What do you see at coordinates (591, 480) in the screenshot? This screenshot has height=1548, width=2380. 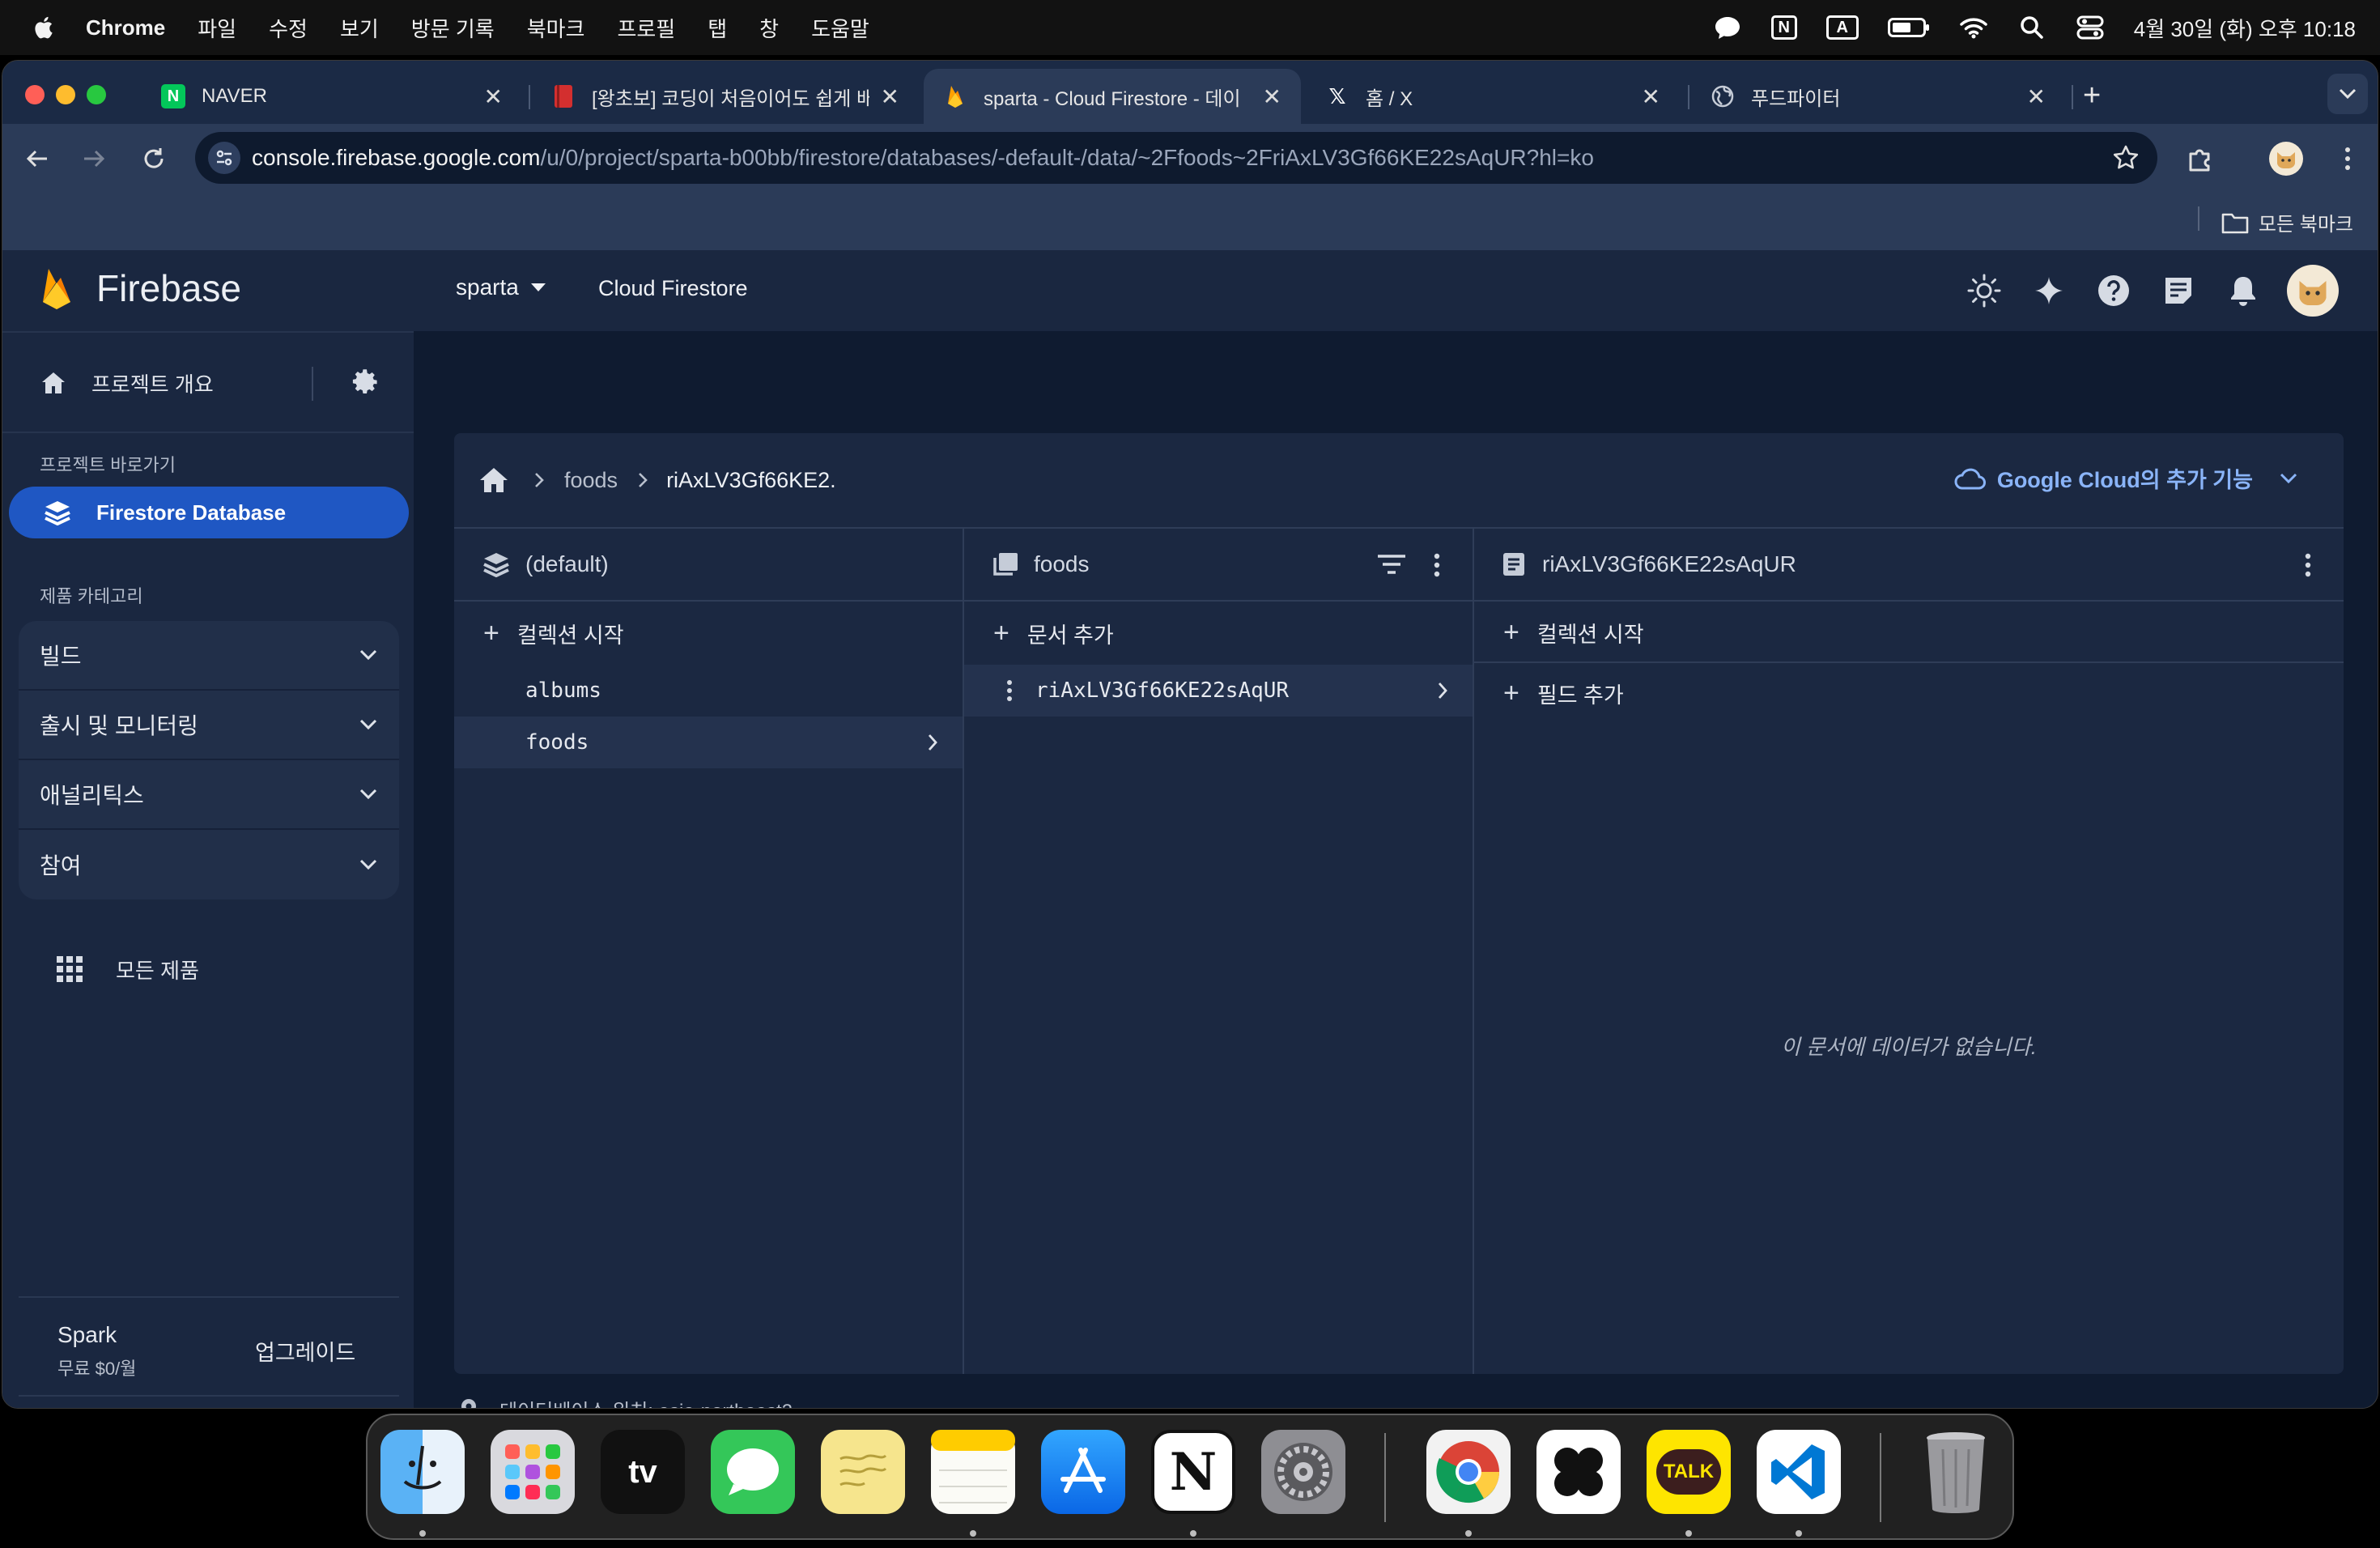 I see `breadcrumb-collection: foods` at bounding box center [591, 480].